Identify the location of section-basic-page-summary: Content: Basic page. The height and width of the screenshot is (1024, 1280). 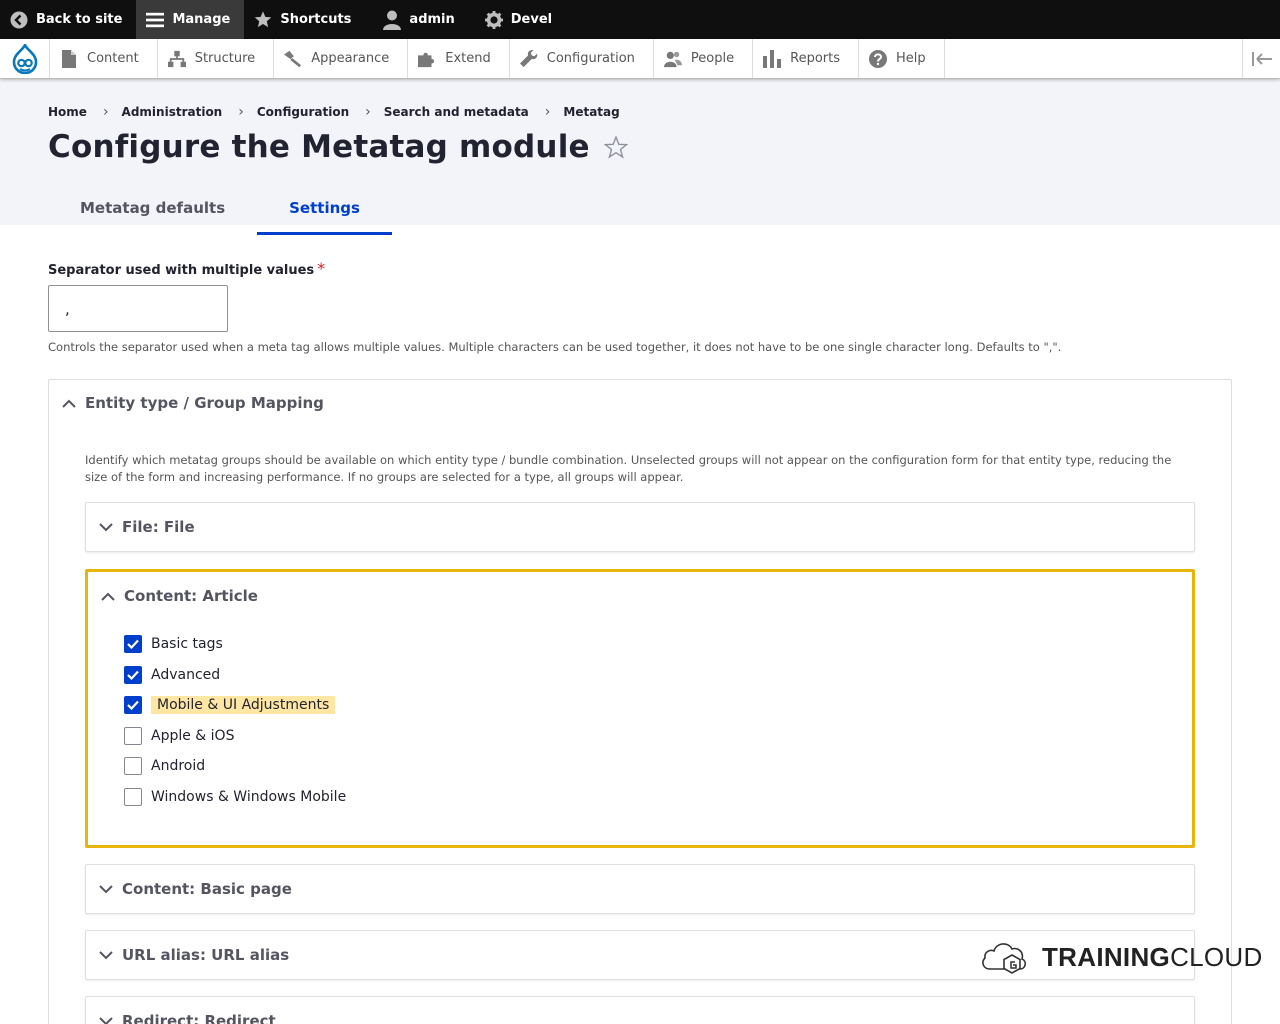
(640, 889).